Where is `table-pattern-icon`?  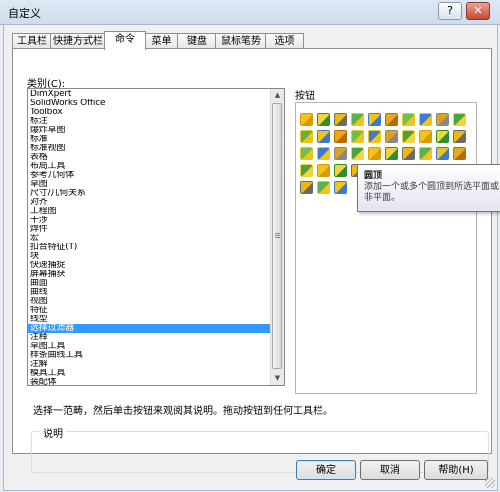
table-pattern-icon is located at coordinates (374, 153).